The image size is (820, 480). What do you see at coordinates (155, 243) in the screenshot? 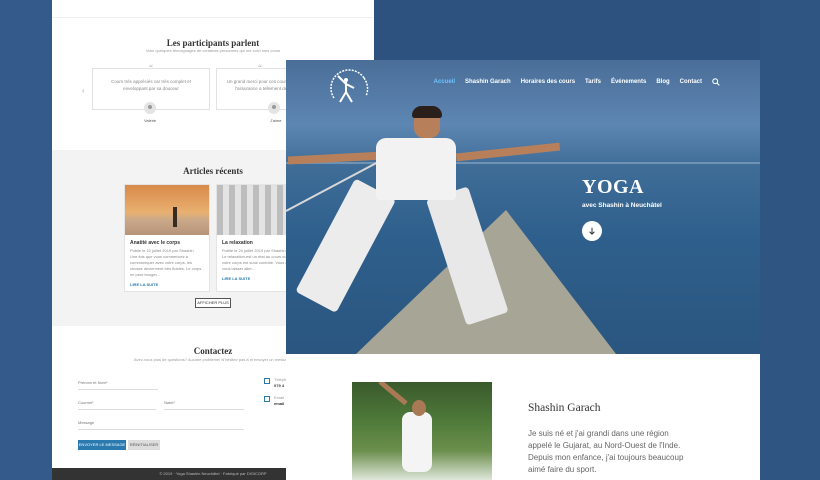
I see `article-title: Anatité avec le corps` at bounding box center [155, 243].